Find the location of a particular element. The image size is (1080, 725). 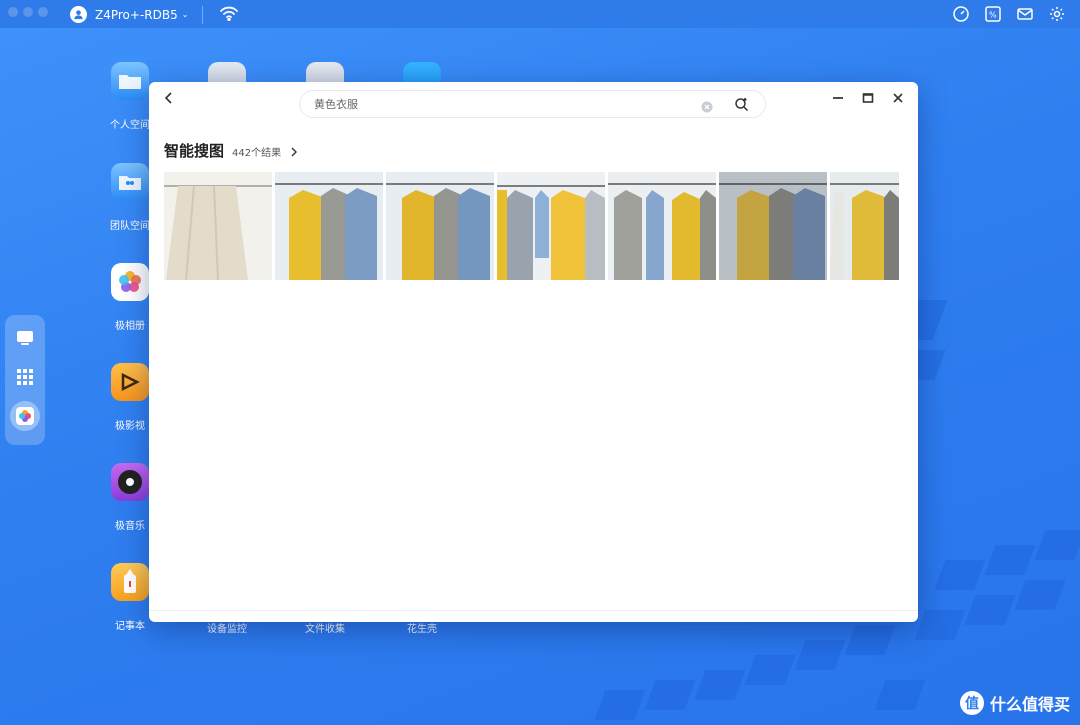

device-selector: Z4Pro+-RDB5 ⌄ is located at coordinates (154, 14).